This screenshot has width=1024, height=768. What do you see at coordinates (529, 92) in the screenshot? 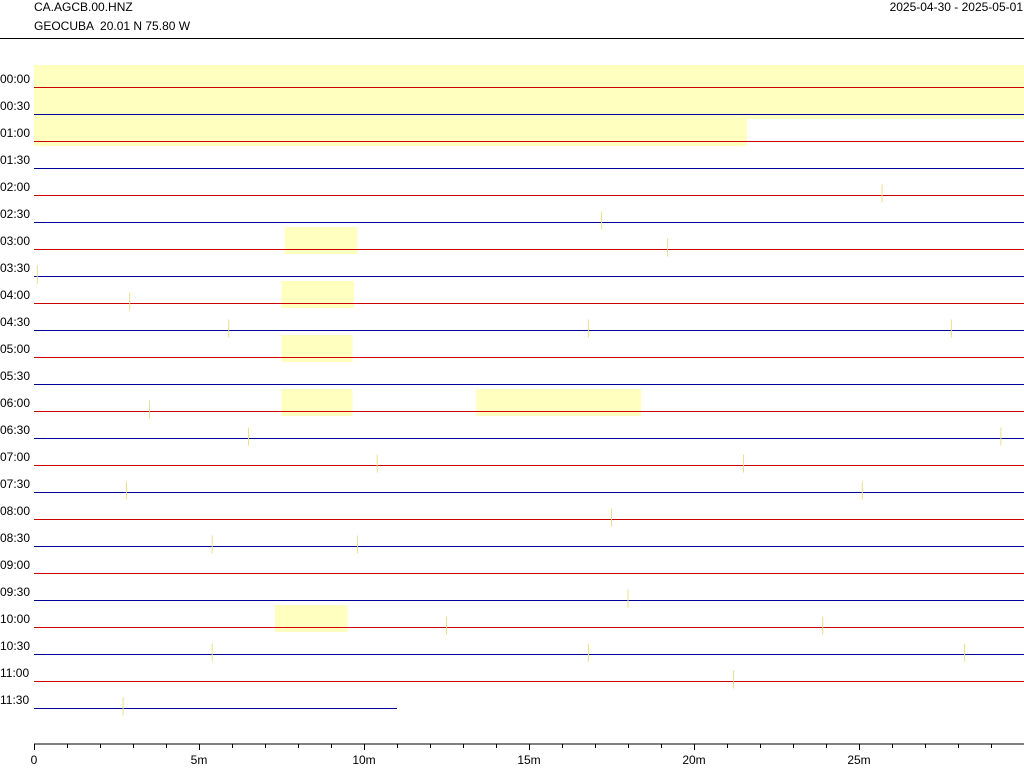
I see `gap-block` at bounding box center [529, 92].